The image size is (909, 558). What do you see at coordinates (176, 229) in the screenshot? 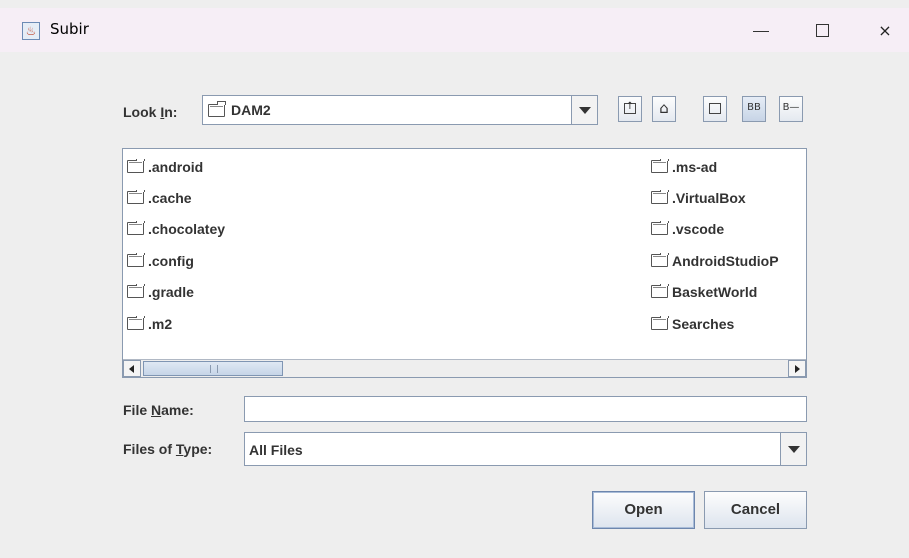
I see `list-item: .chocolatey` at bounding box center [176, 229].